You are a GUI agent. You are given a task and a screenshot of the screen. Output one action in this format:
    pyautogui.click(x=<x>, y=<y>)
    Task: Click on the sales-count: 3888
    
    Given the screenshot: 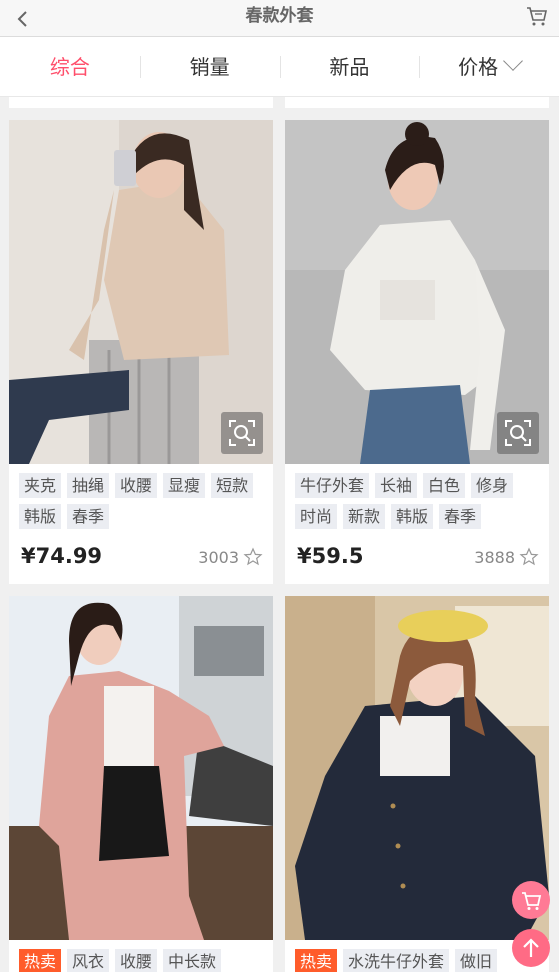 What is the action you would take?
    pyautogui.click(x=506, y=557)
    